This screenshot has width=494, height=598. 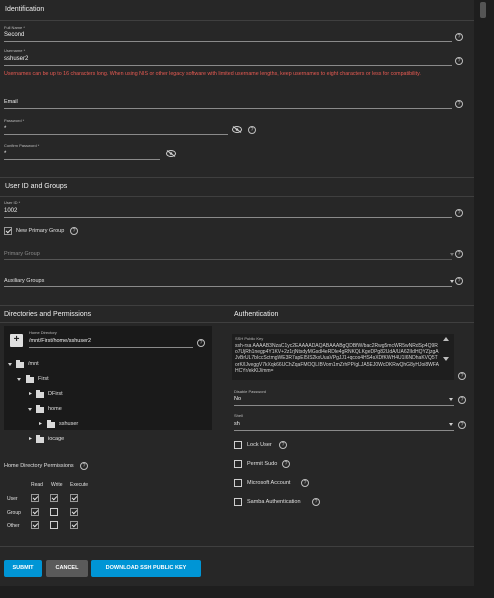 What do you see at coordinates (305, 483) in the screenshot?
I see `microsoft-account-help-icon: ?` at bounding box center [305, 483].